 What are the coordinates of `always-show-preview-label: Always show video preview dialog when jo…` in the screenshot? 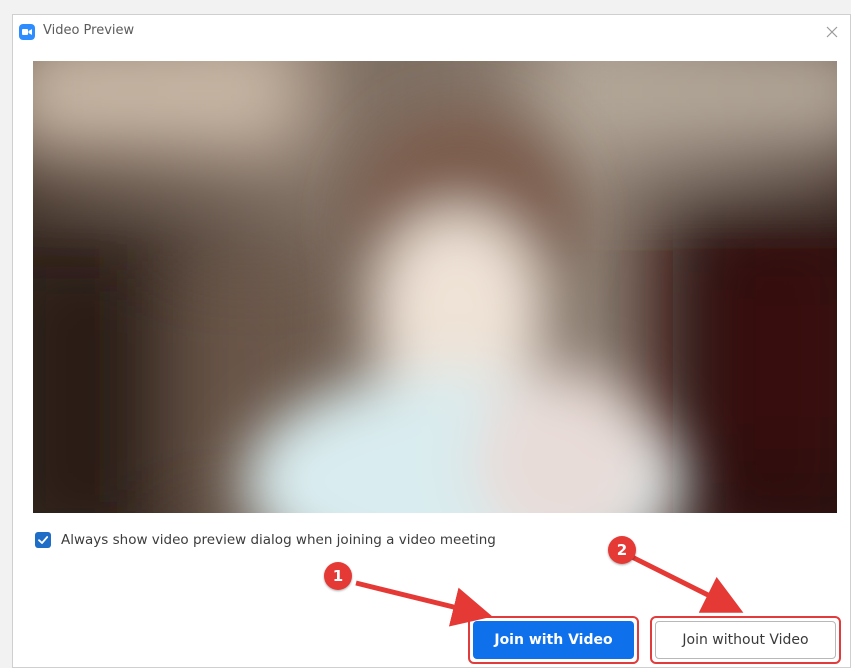 It's located at (278, 540).